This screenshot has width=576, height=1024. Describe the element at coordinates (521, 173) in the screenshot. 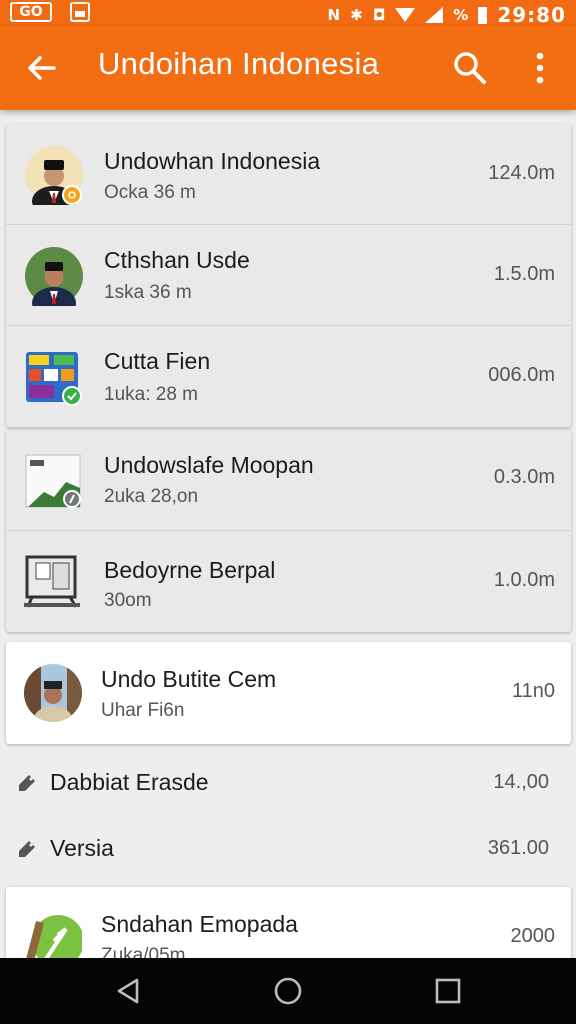

I see `item-size: 124.0m` at that location.